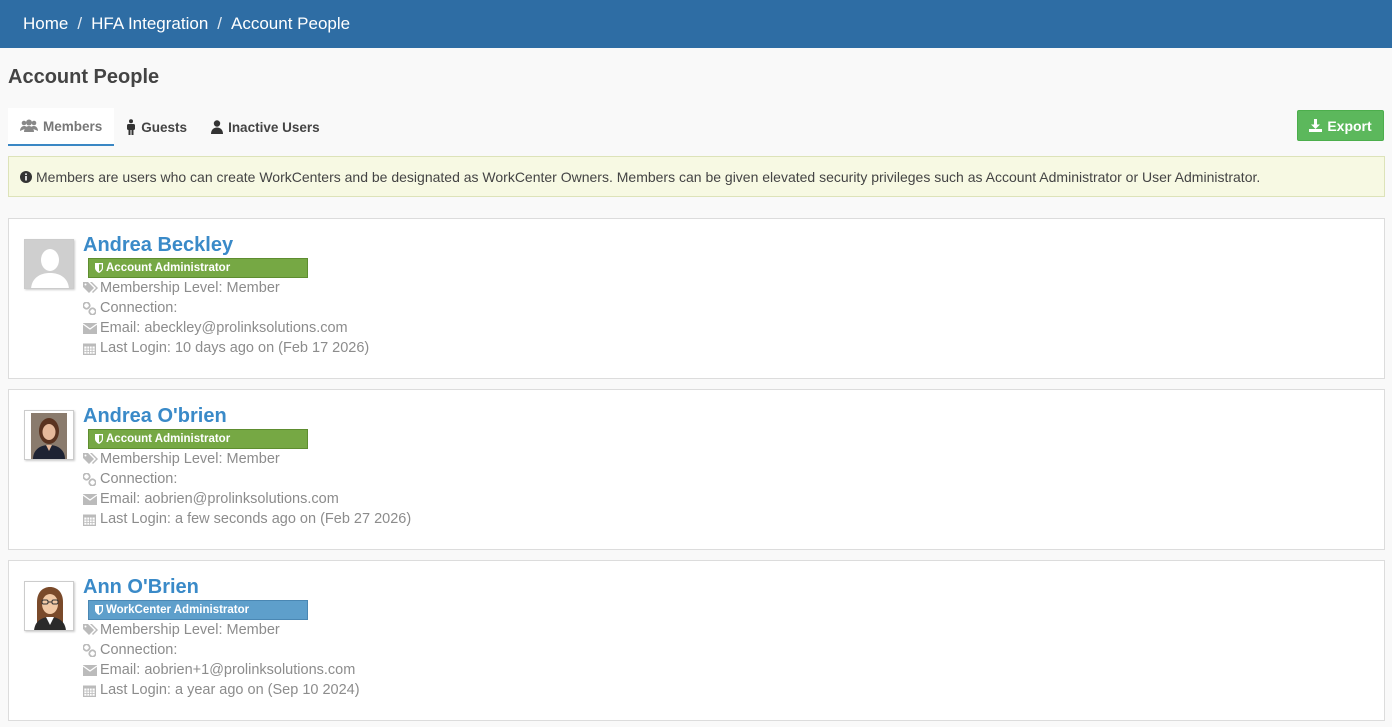 Image resolution: width=1392 pixels, height=727 pixels. What do you see at coordinates (131, 127) in the screenshot?
I see `male-icon` at bounding box center [131, 127].